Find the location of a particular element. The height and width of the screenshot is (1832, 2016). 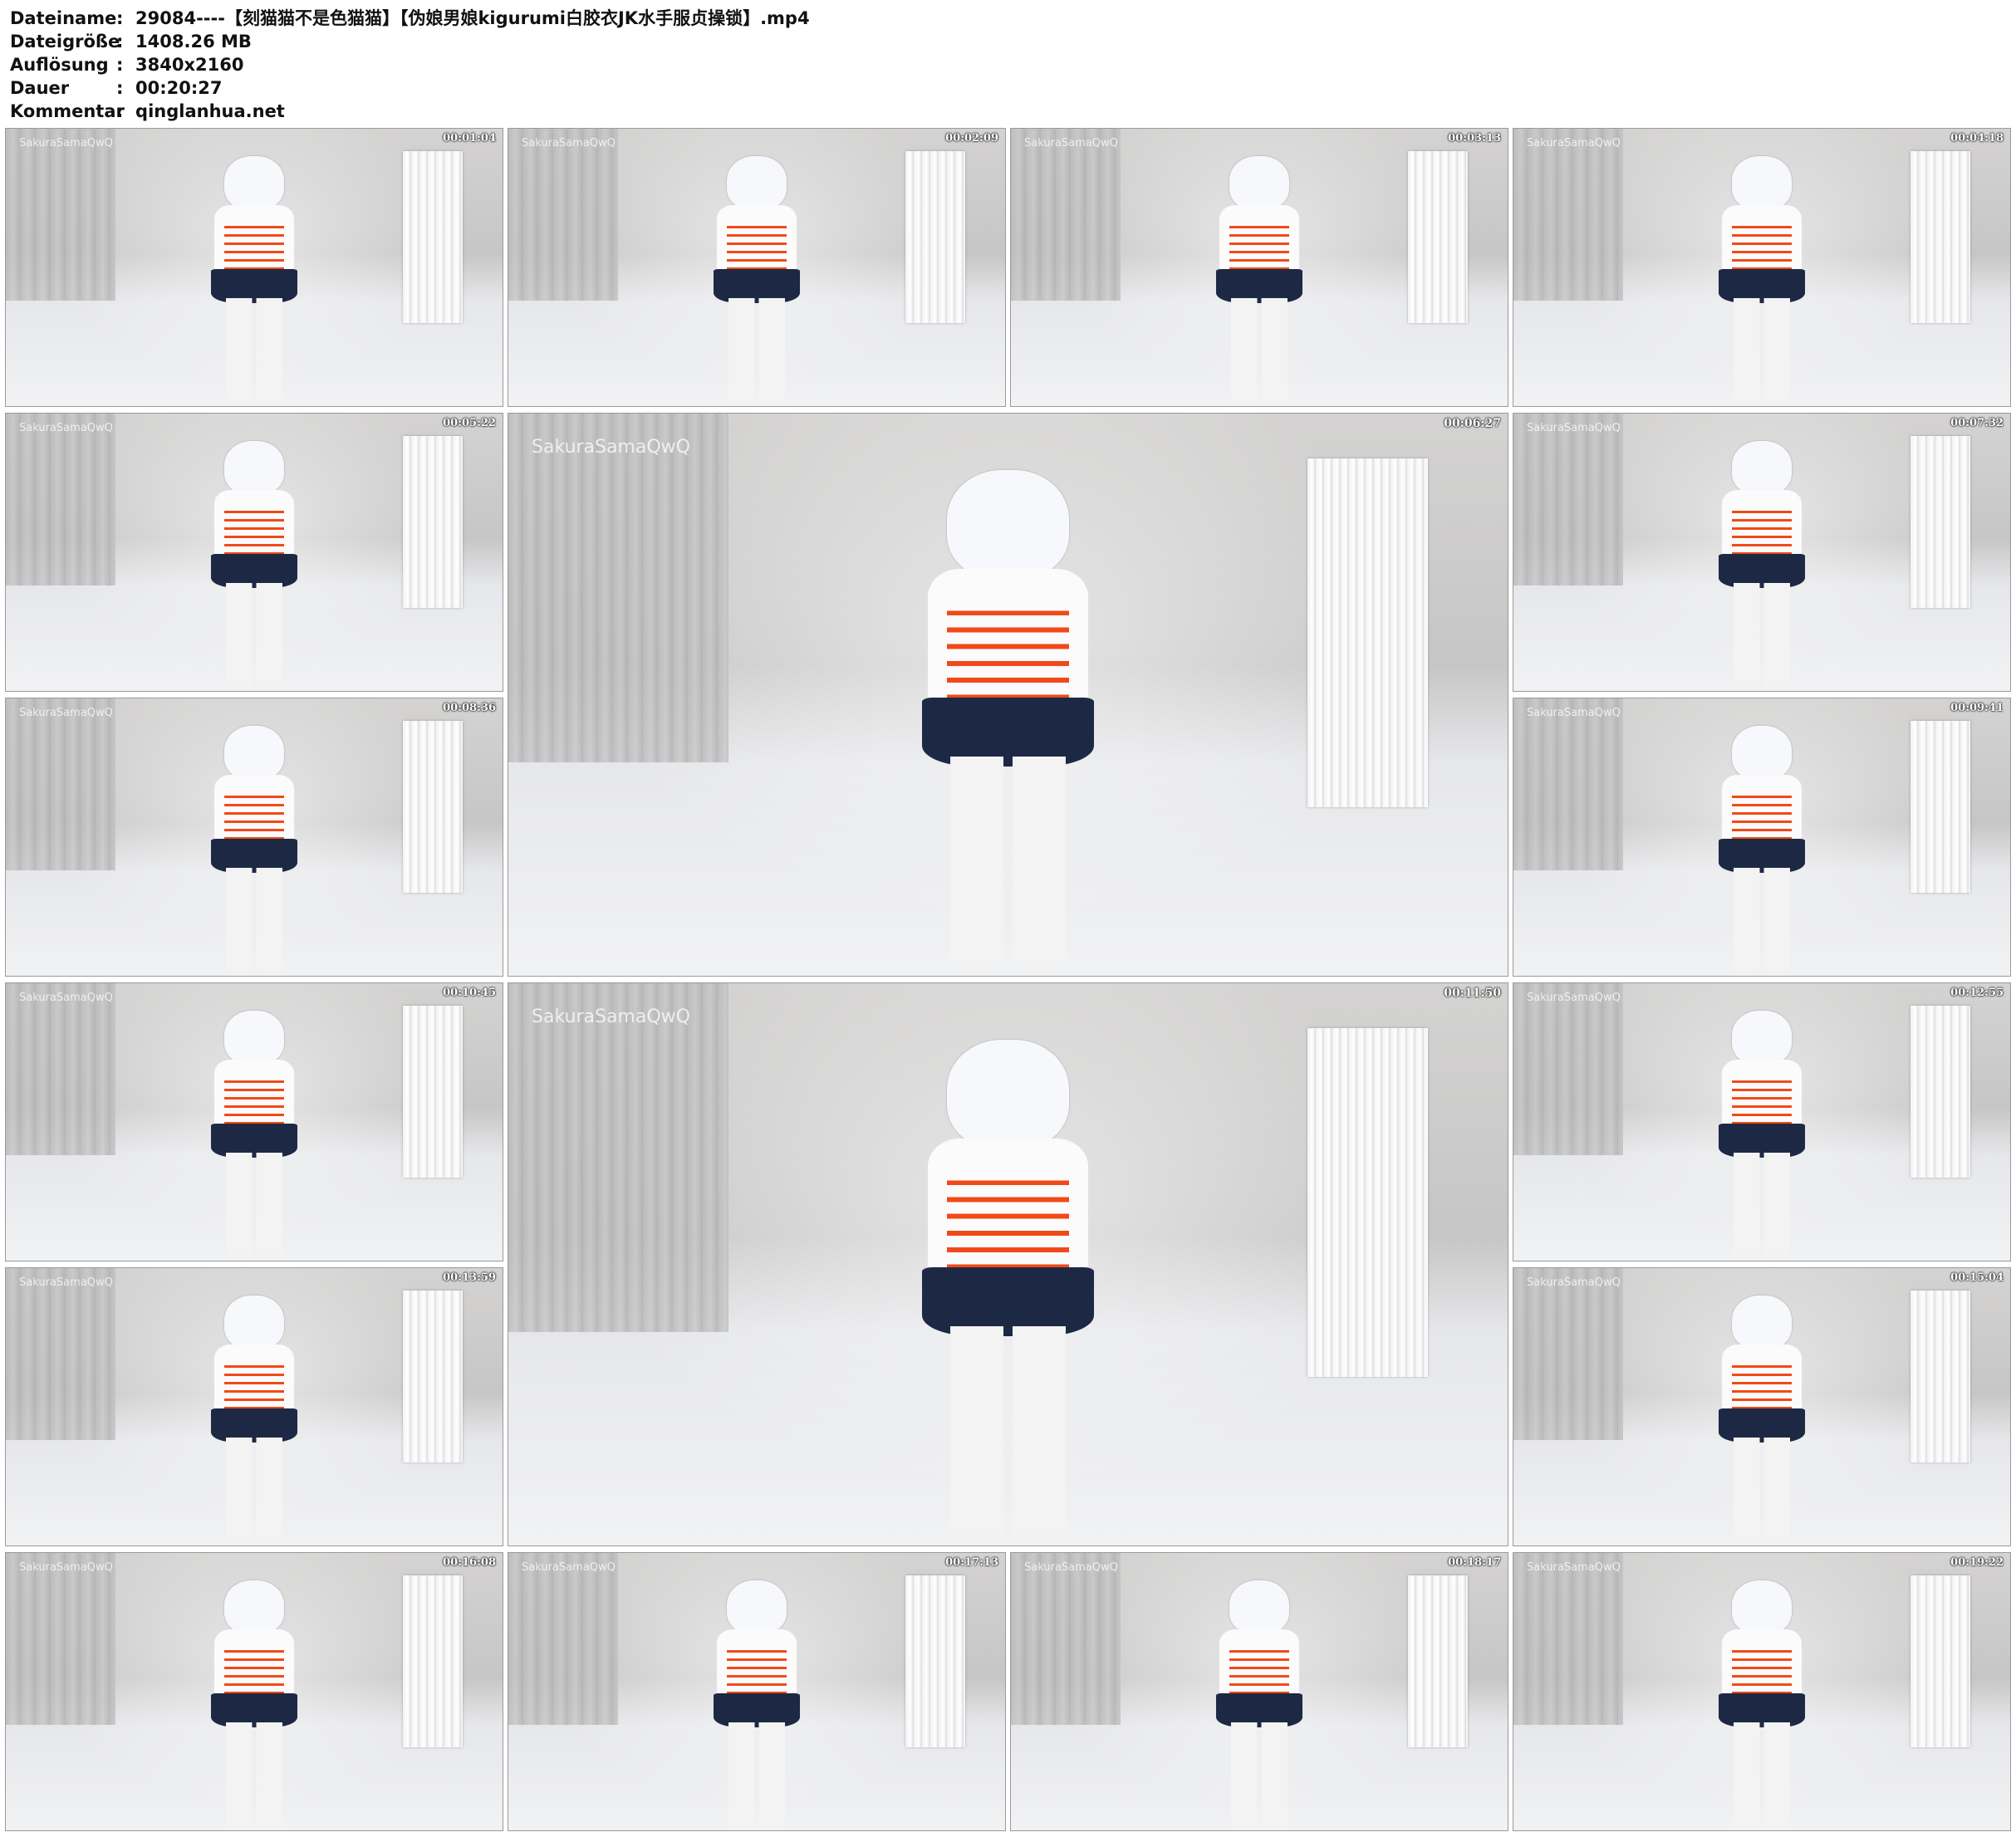

video-thumbnail: SakuraSamaQwQ 00:03:13 is located at coordinates (1259, 267).